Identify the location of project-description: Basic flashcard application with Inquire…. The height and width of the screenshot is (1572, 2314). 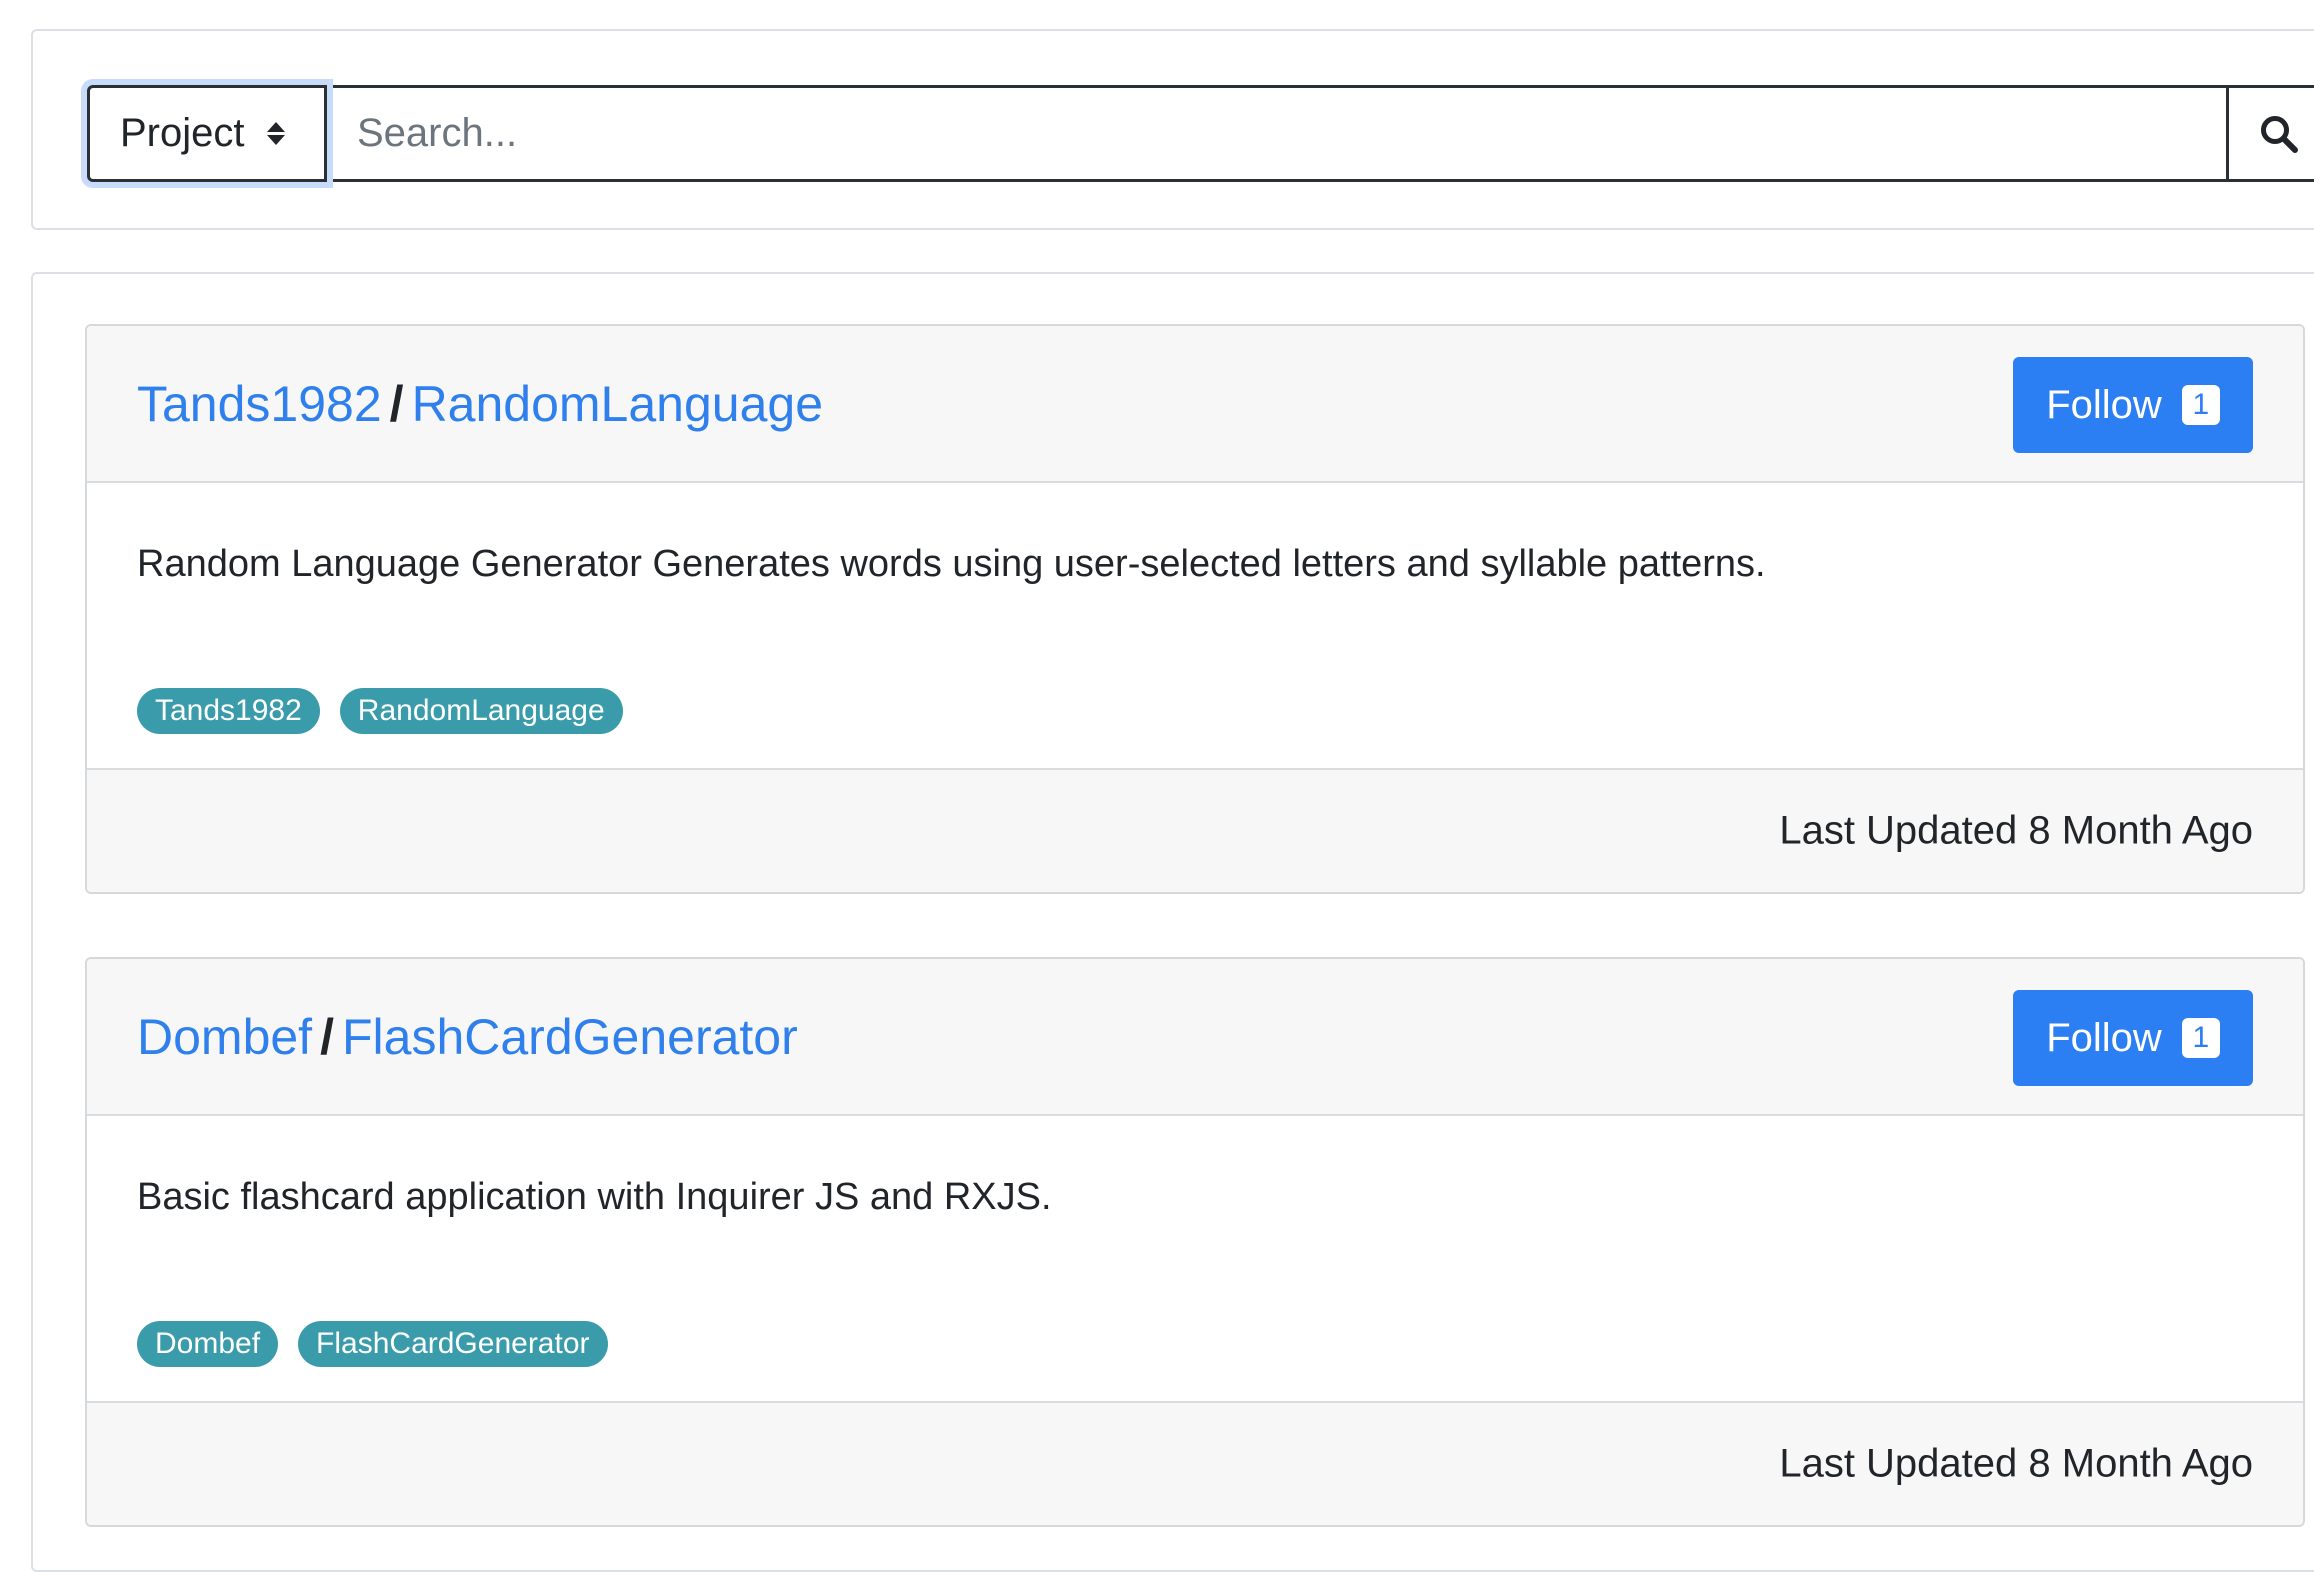
(594, 1197).